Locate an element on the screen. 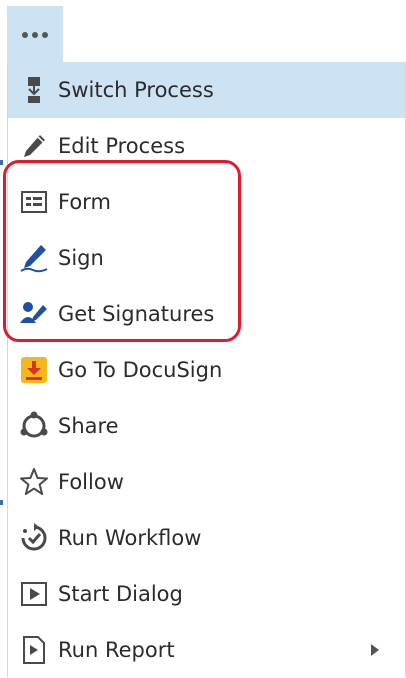 Image resolution: width=406 pixels, height=678 pixels. menu-item-label: Sign is located at coordinates (81, 258).